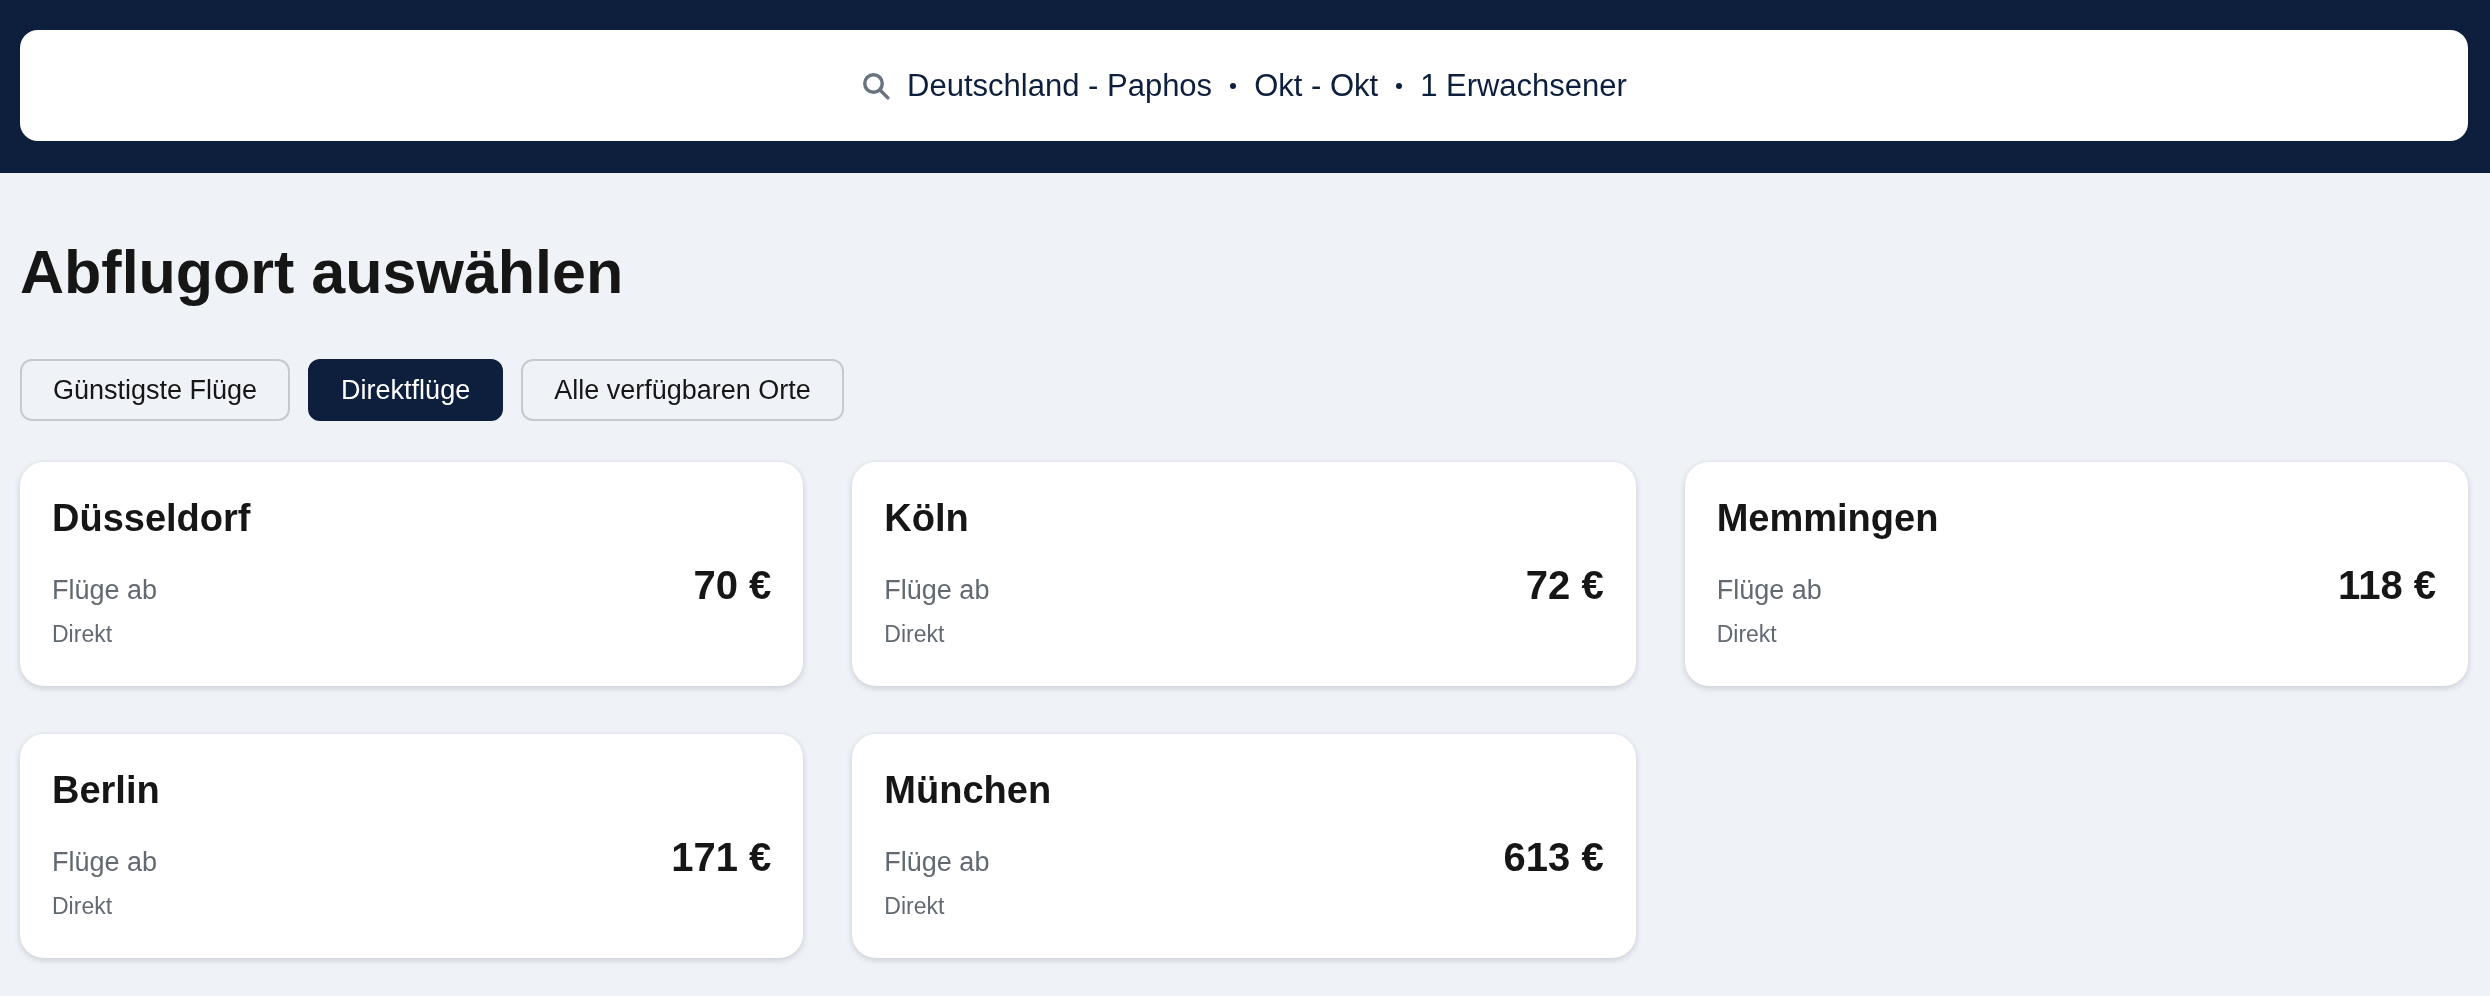 The height and width of the screenshot is (996, 2490). Describe the element at coordinates (322, 272) in the screenshot. I see `page-title: Abflugort auswählen` at that location.